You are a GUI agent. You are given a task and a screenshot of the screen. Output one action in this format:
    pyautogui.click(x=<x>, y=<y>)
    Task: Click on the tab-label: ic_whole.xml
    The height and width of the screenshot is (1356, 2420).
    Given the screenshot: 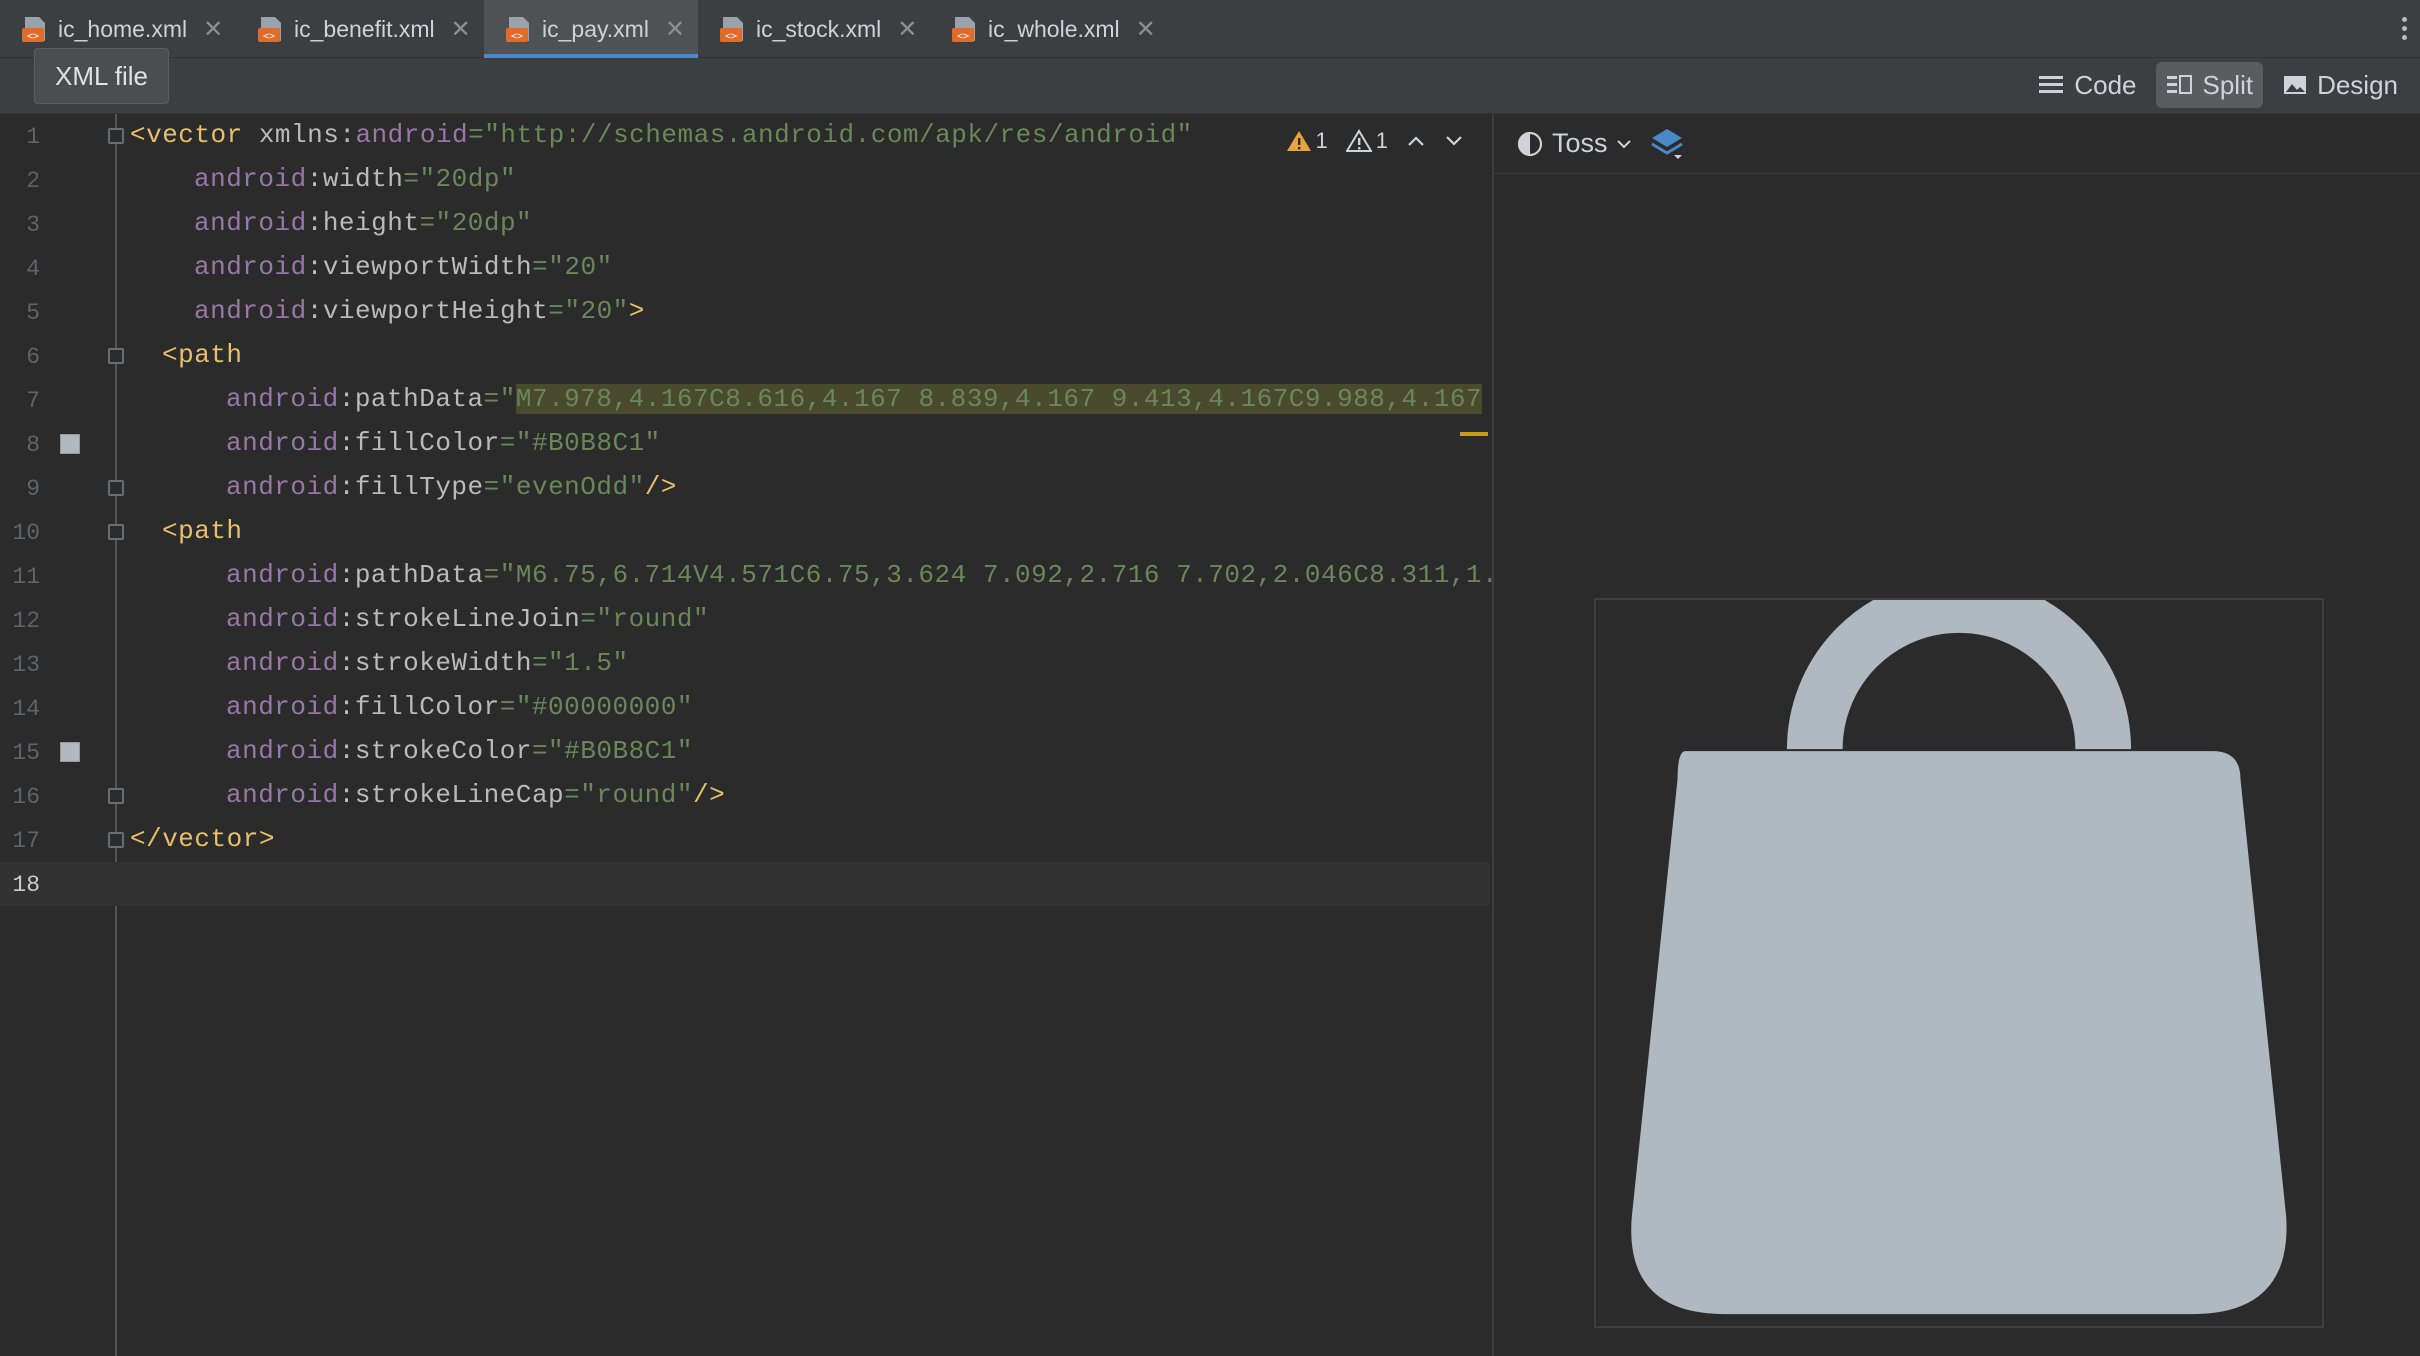 What is the action you would take?
    pyautogui.click(x=1054, y=28)
    